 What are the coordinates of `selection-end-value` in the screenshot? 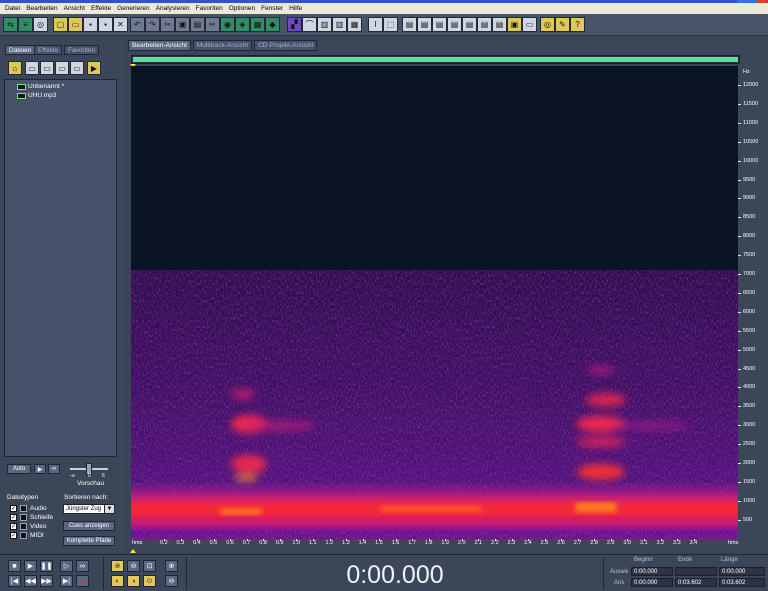 It's located at (696, 571).